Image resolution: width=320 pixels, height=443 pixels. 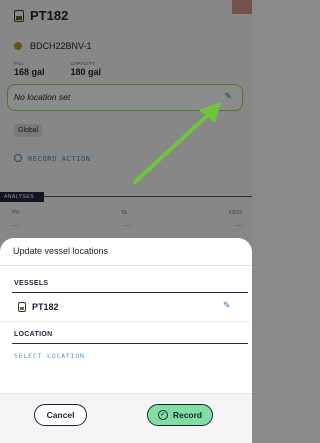 What do you see at coordinates (227, 305) in the screenshot?
I see `pencil-icon: ✎` at bounding box center [227, 305].